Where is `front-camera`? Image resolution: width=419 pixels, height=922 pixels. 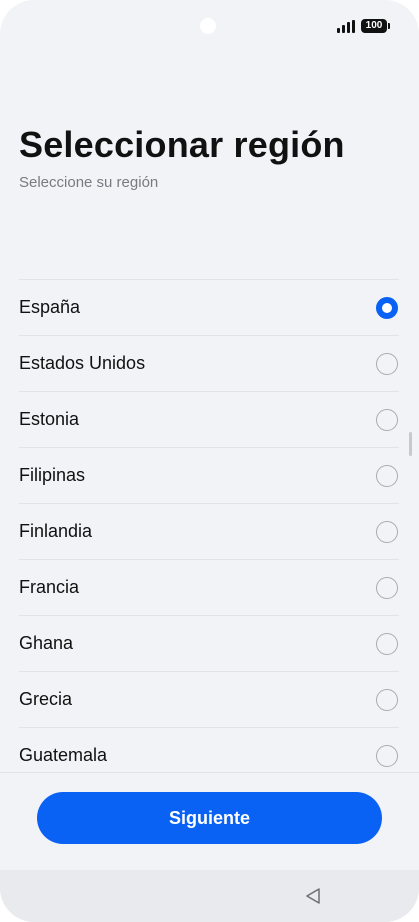
front-camera is located at coordinates (208, 26).